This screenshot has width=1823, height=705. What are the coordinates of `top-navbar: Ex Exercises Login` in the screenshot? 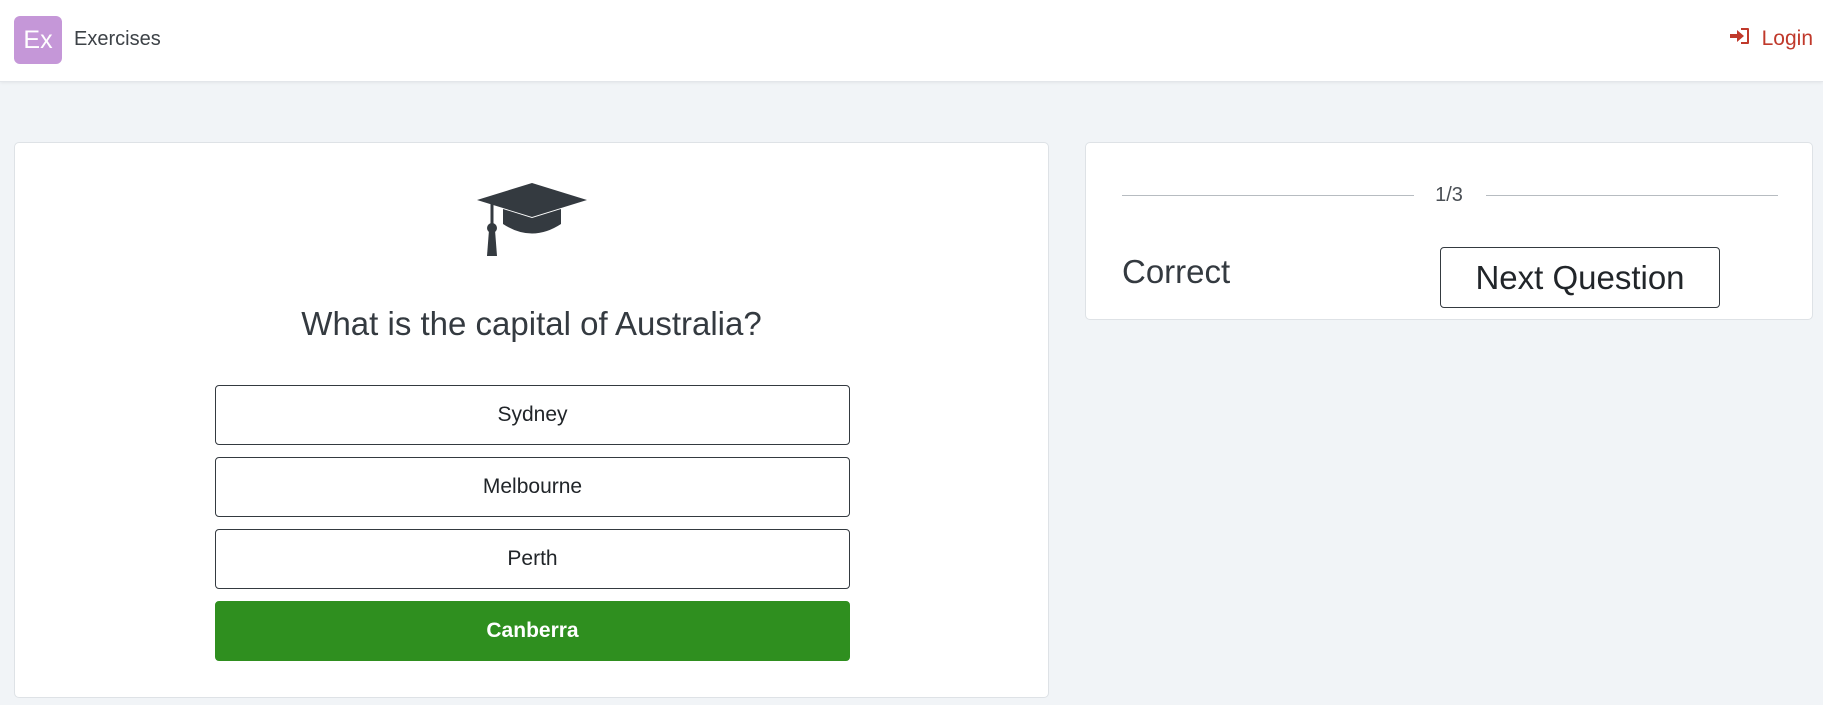 It's located at (911, 41).